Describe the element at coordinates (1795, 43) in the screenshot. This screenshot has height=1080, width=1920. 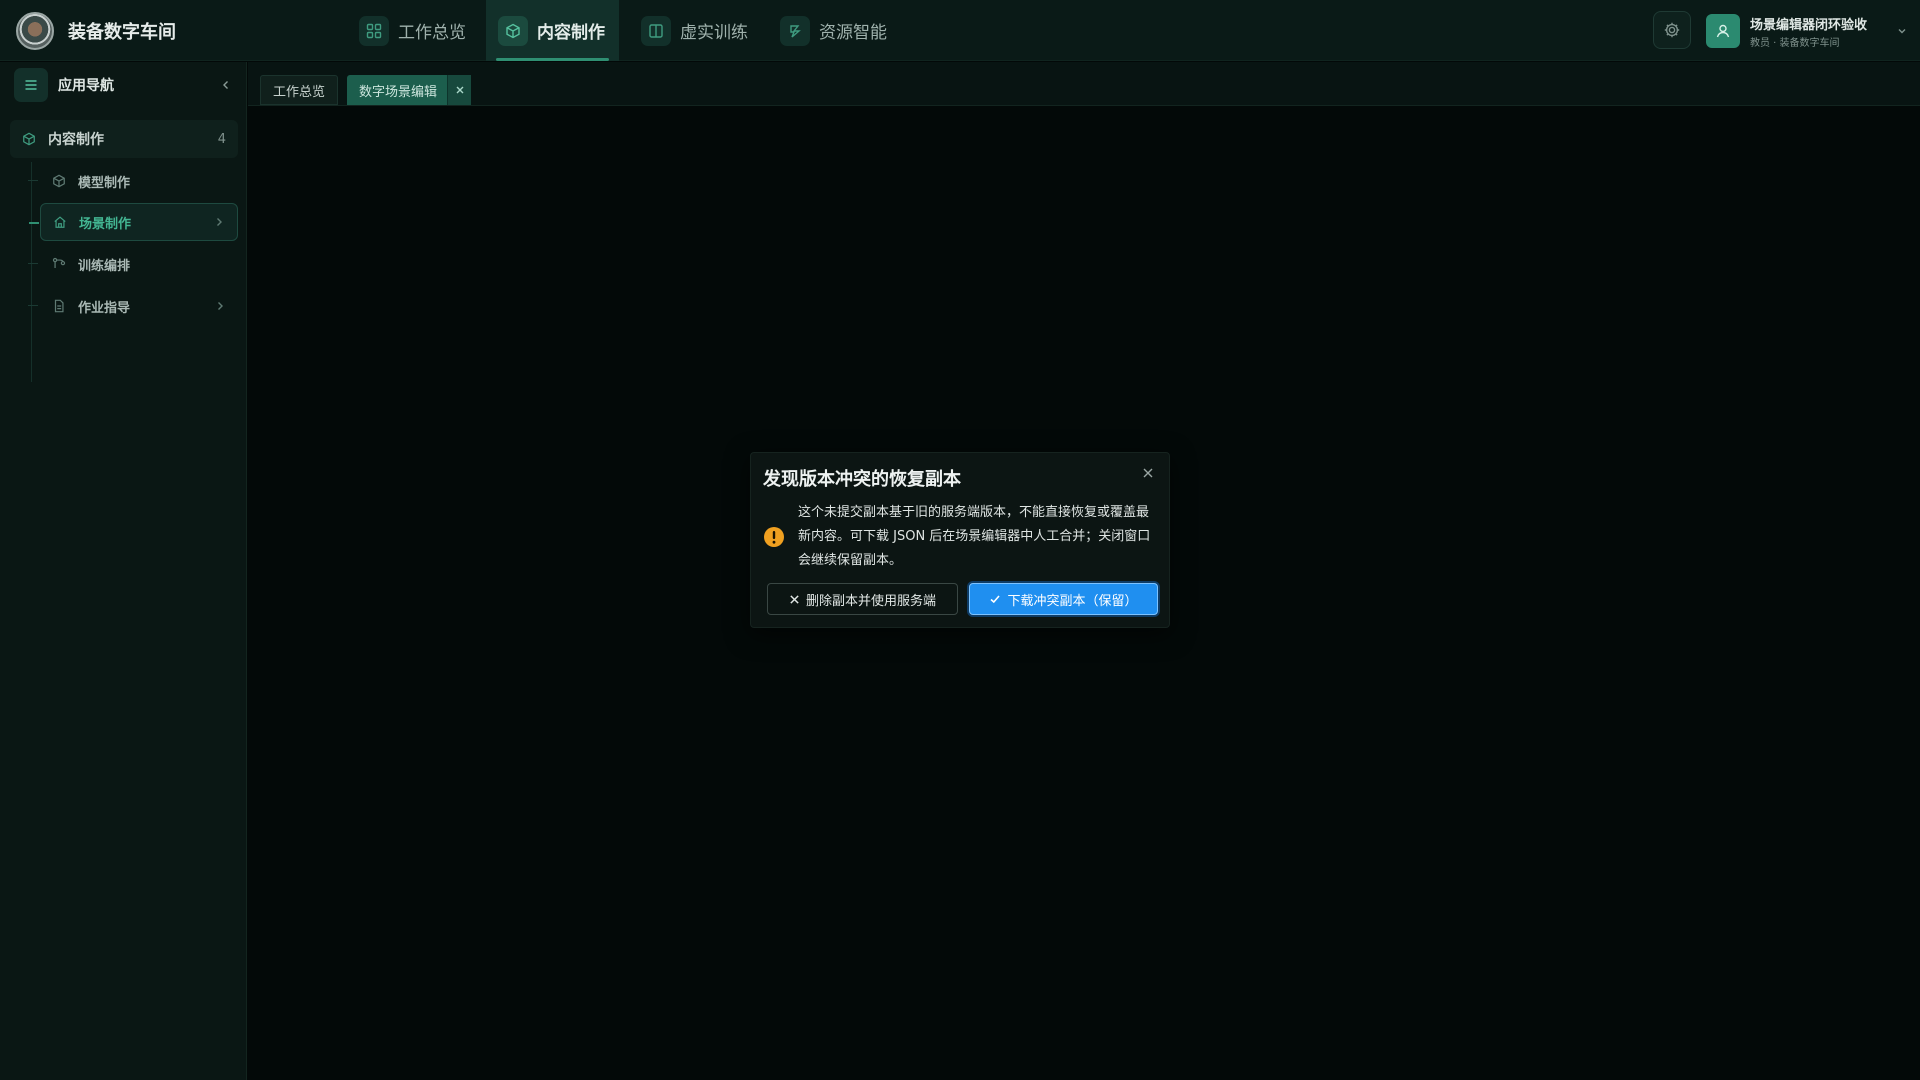
I see `user-role: 教员 · 装备数字车间` at that location.